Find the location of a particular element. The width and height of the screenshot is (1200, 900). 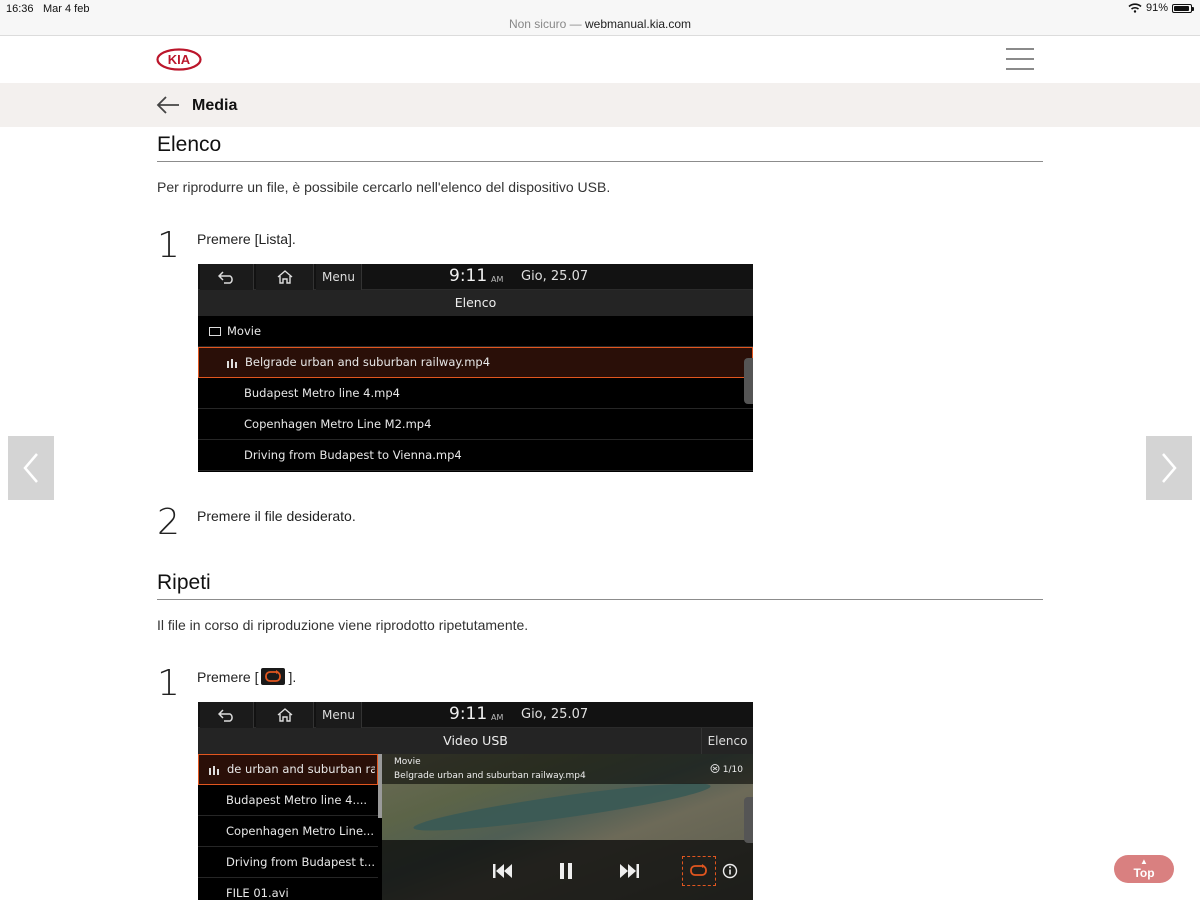

wifi-icon is located at coordinates (1135, 8).